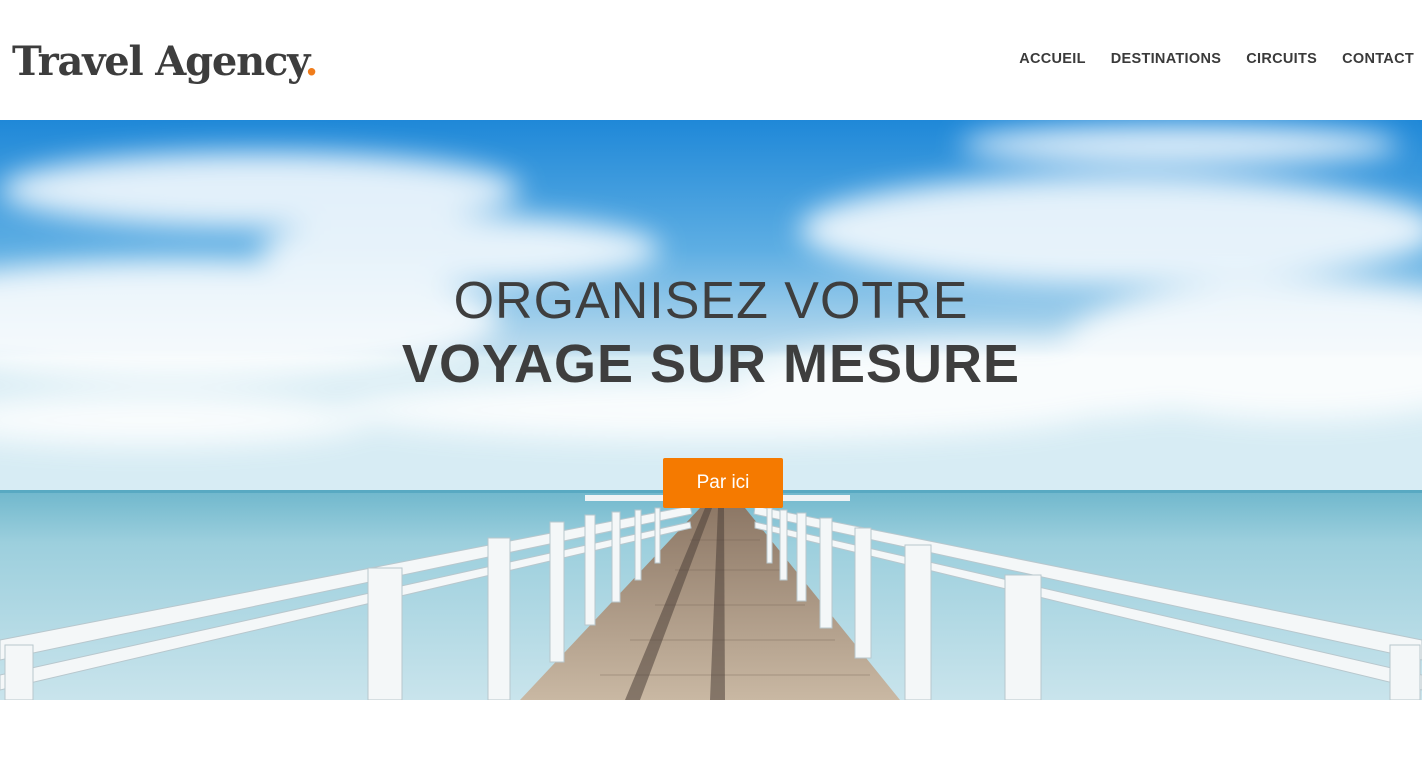 Image resolution: width=1422 pixels, height=771 pixels. What do you see at coordinates (1269, 59) in the screenshot?
I see `nav-item-circuits: CIRCUITS` at bounding box center [1269, 59].